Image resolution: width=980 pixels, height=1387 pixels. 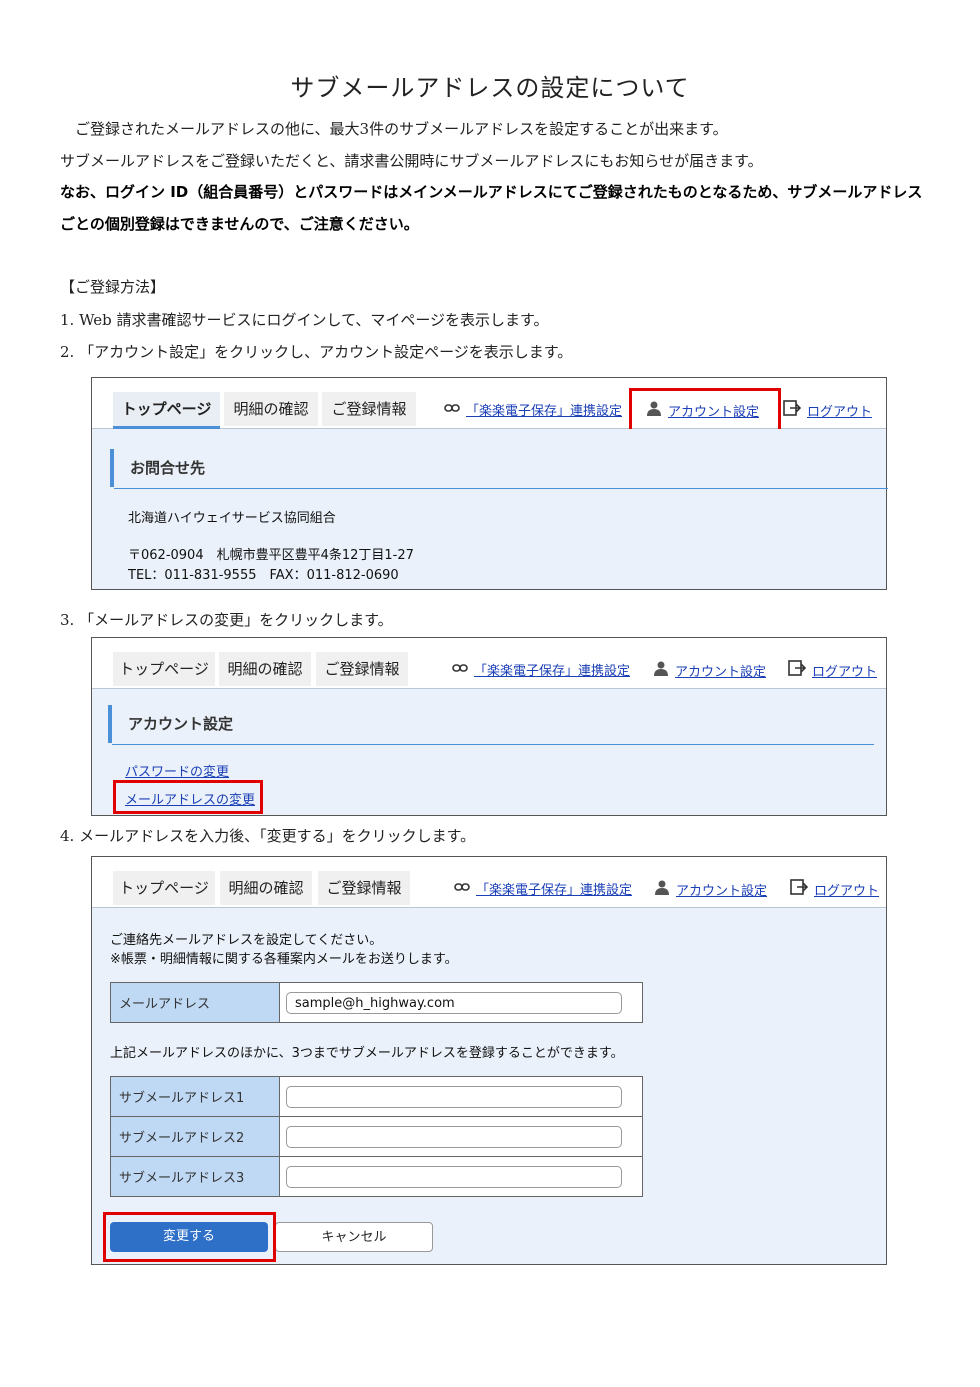 What do you see at coordinates (195, 1096) in the screenshot?
I see `sub1-label: サブメールアドレス1` at bounding box center [195, 1096].